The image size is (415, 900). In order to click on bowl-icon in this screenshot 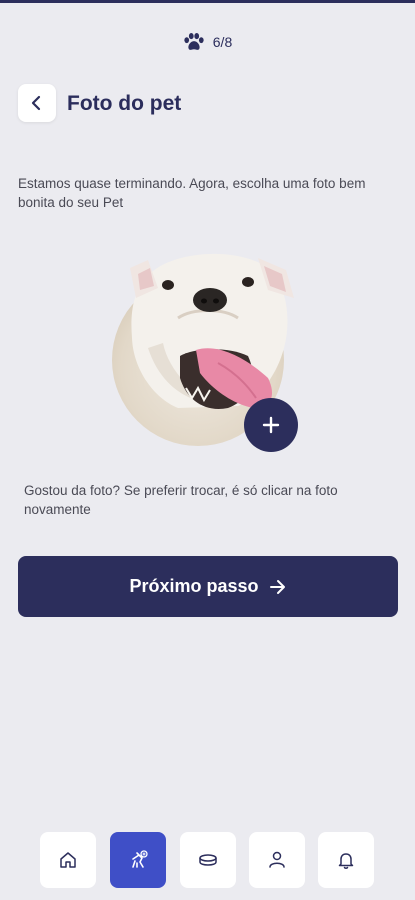, I will do `click(208, 860)`.